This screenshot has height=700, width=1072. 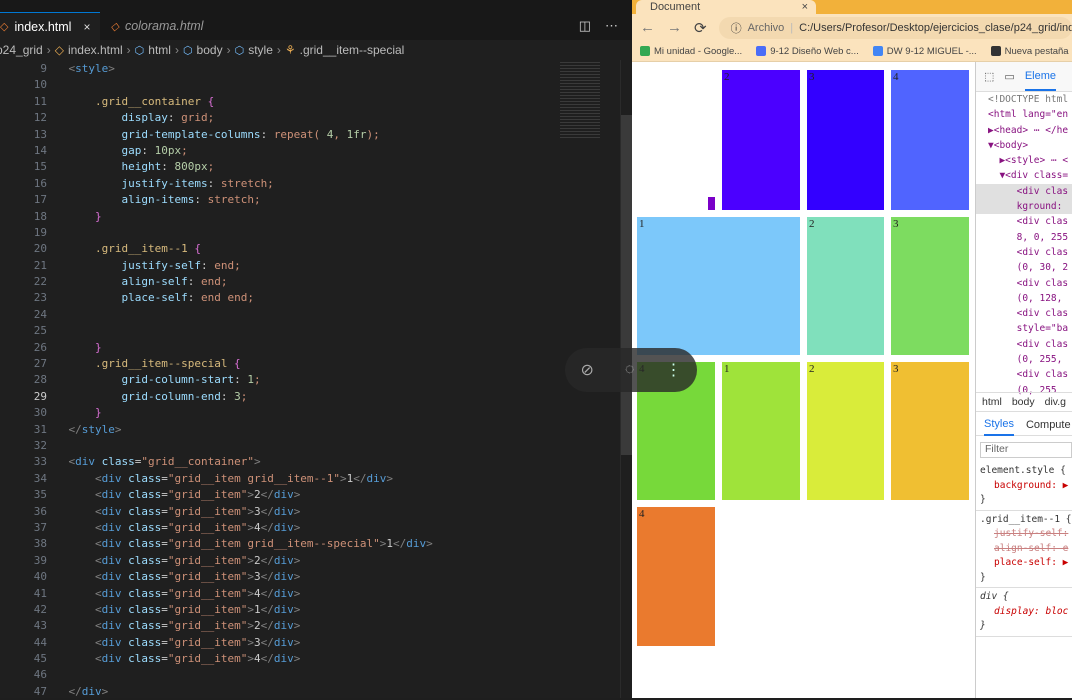 What do you see at coordinates (300, 430) in the screenshot?
I see `code-line: 31 </style>` at bounding box center [300, 430].